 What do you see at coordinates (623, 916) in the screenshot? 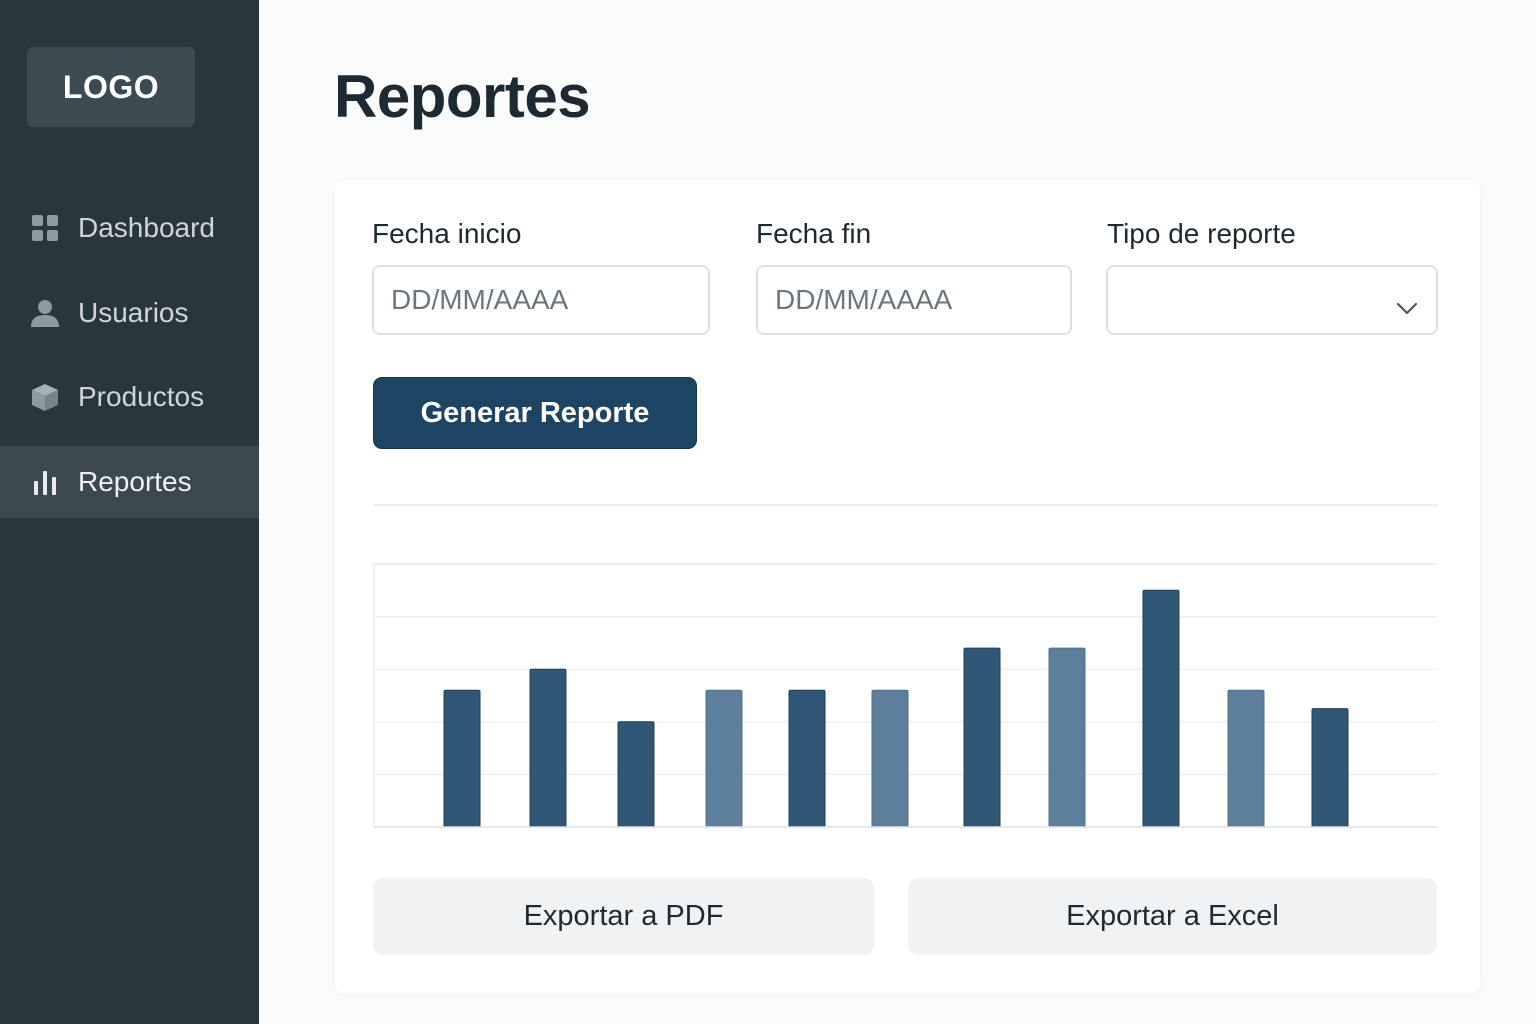
I see `export-pdf-button: Exportar a PDF` at bounding box center [623, 916].